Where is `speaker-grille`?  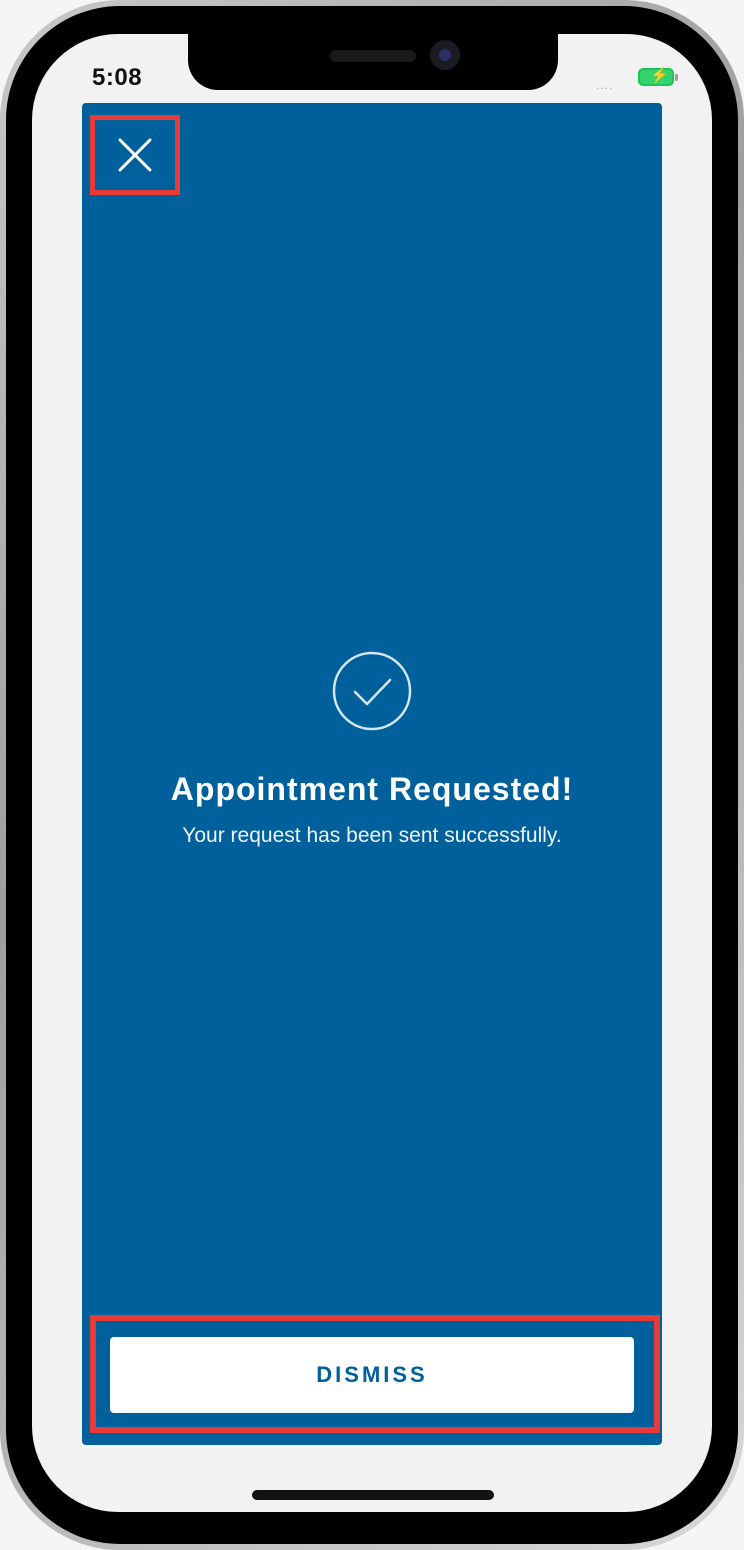 speaker-grille is located at coordinates (373, 56).